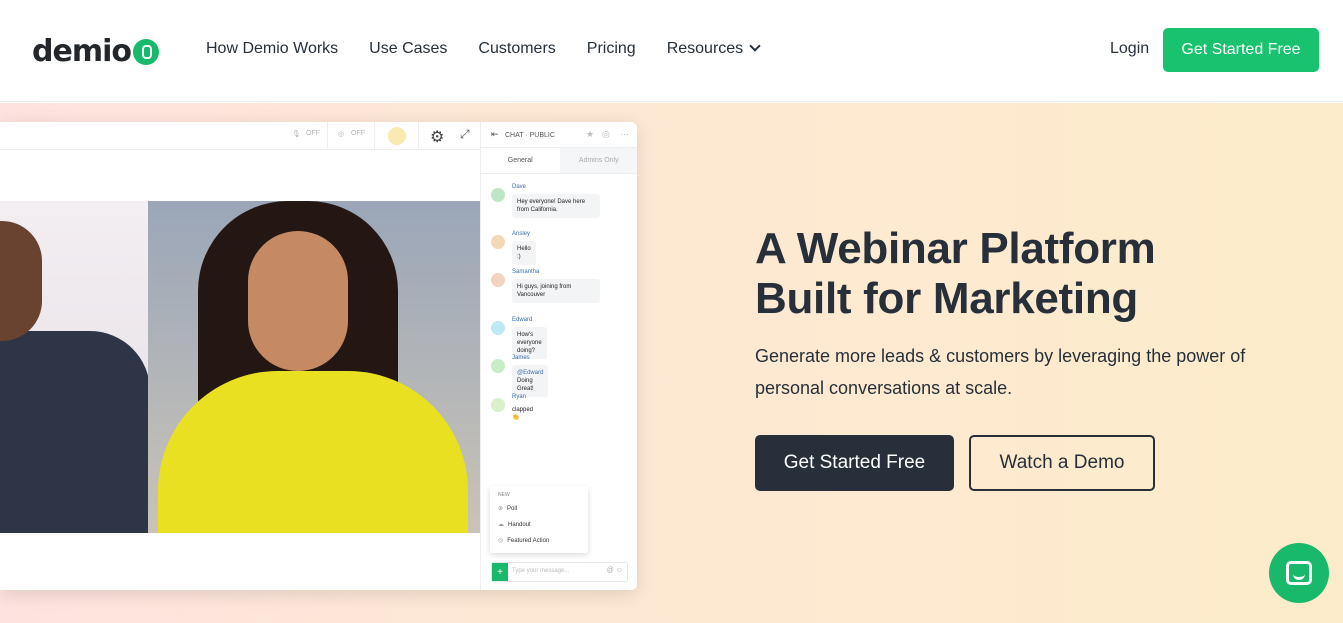  Describe the element at coordinates (598, 160) in the screenshot. I see `tab-admins-only: Admins Only` at that location.